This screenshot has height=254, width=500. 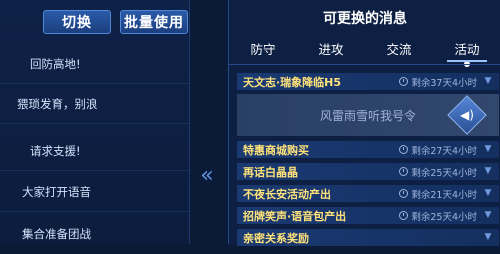 I want to click on message-name: 亲密关系奖励, so click(x=276, y=238).